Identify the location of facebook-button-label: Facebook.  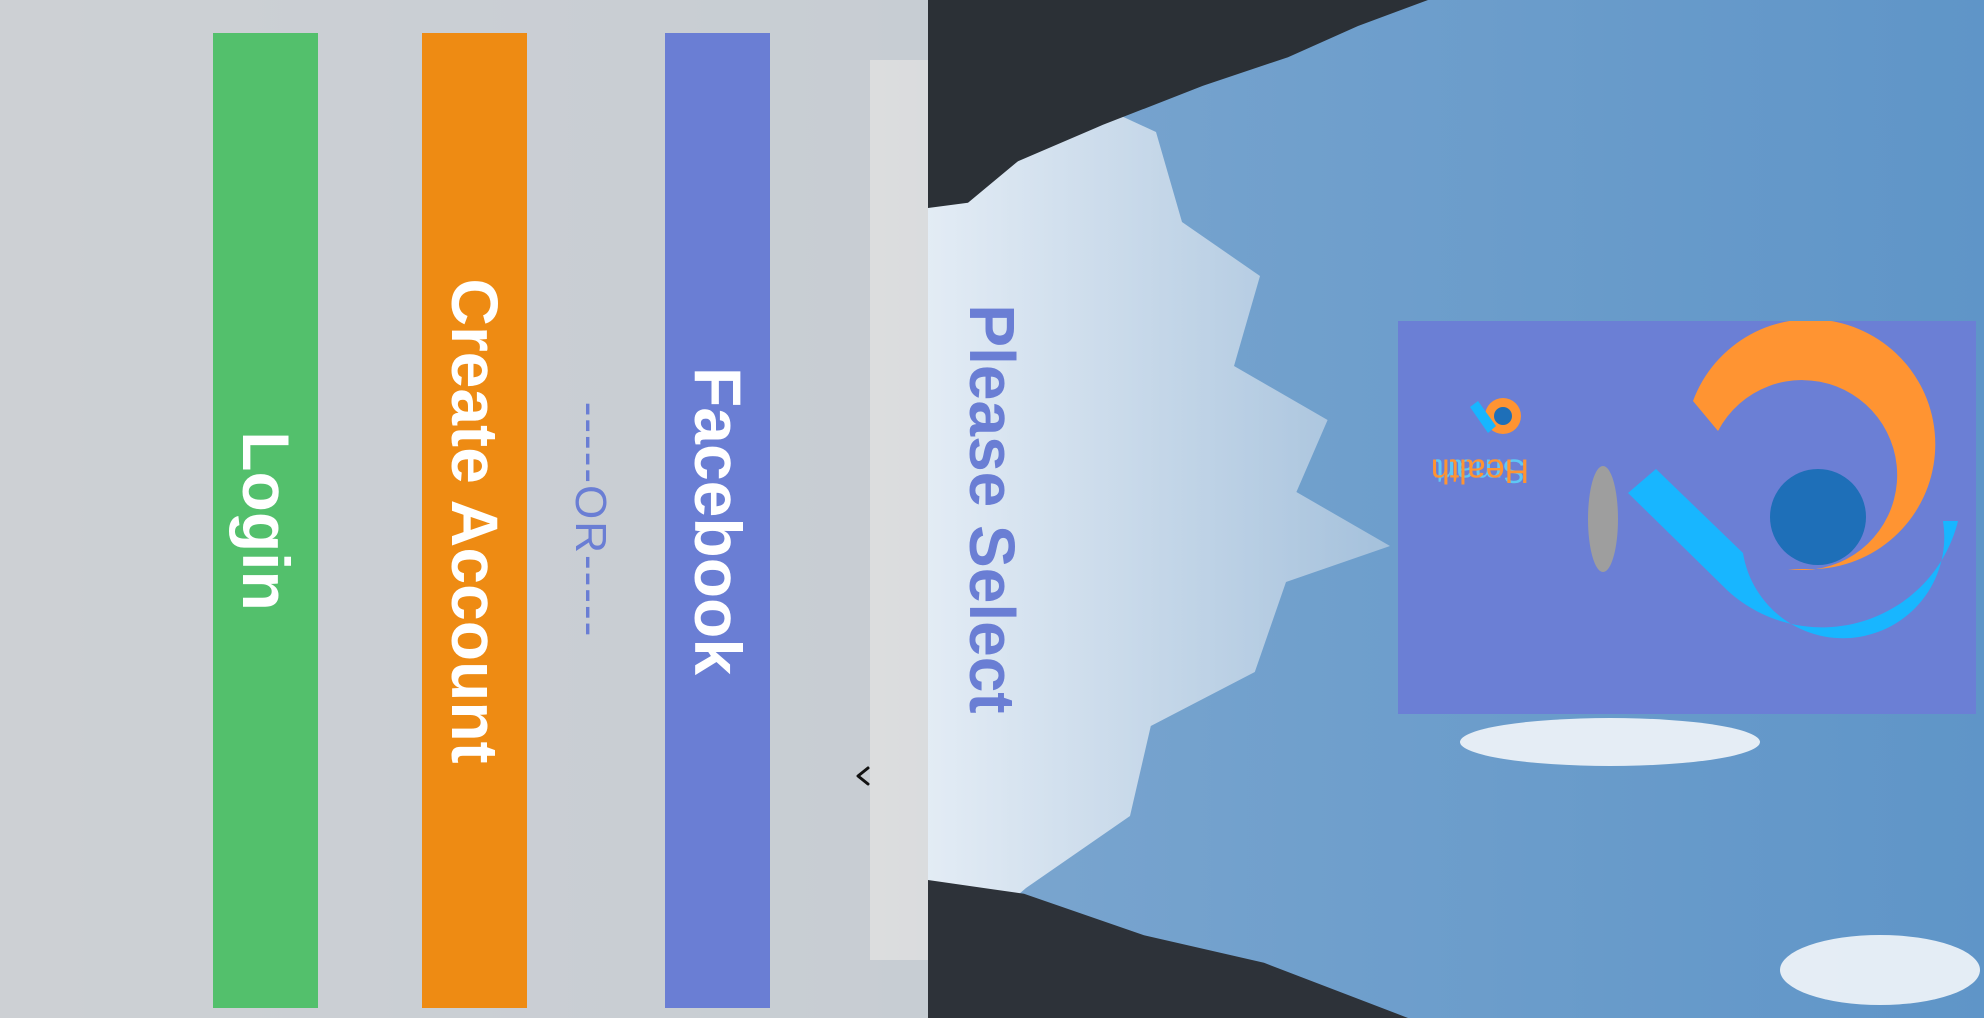
(717, 520).